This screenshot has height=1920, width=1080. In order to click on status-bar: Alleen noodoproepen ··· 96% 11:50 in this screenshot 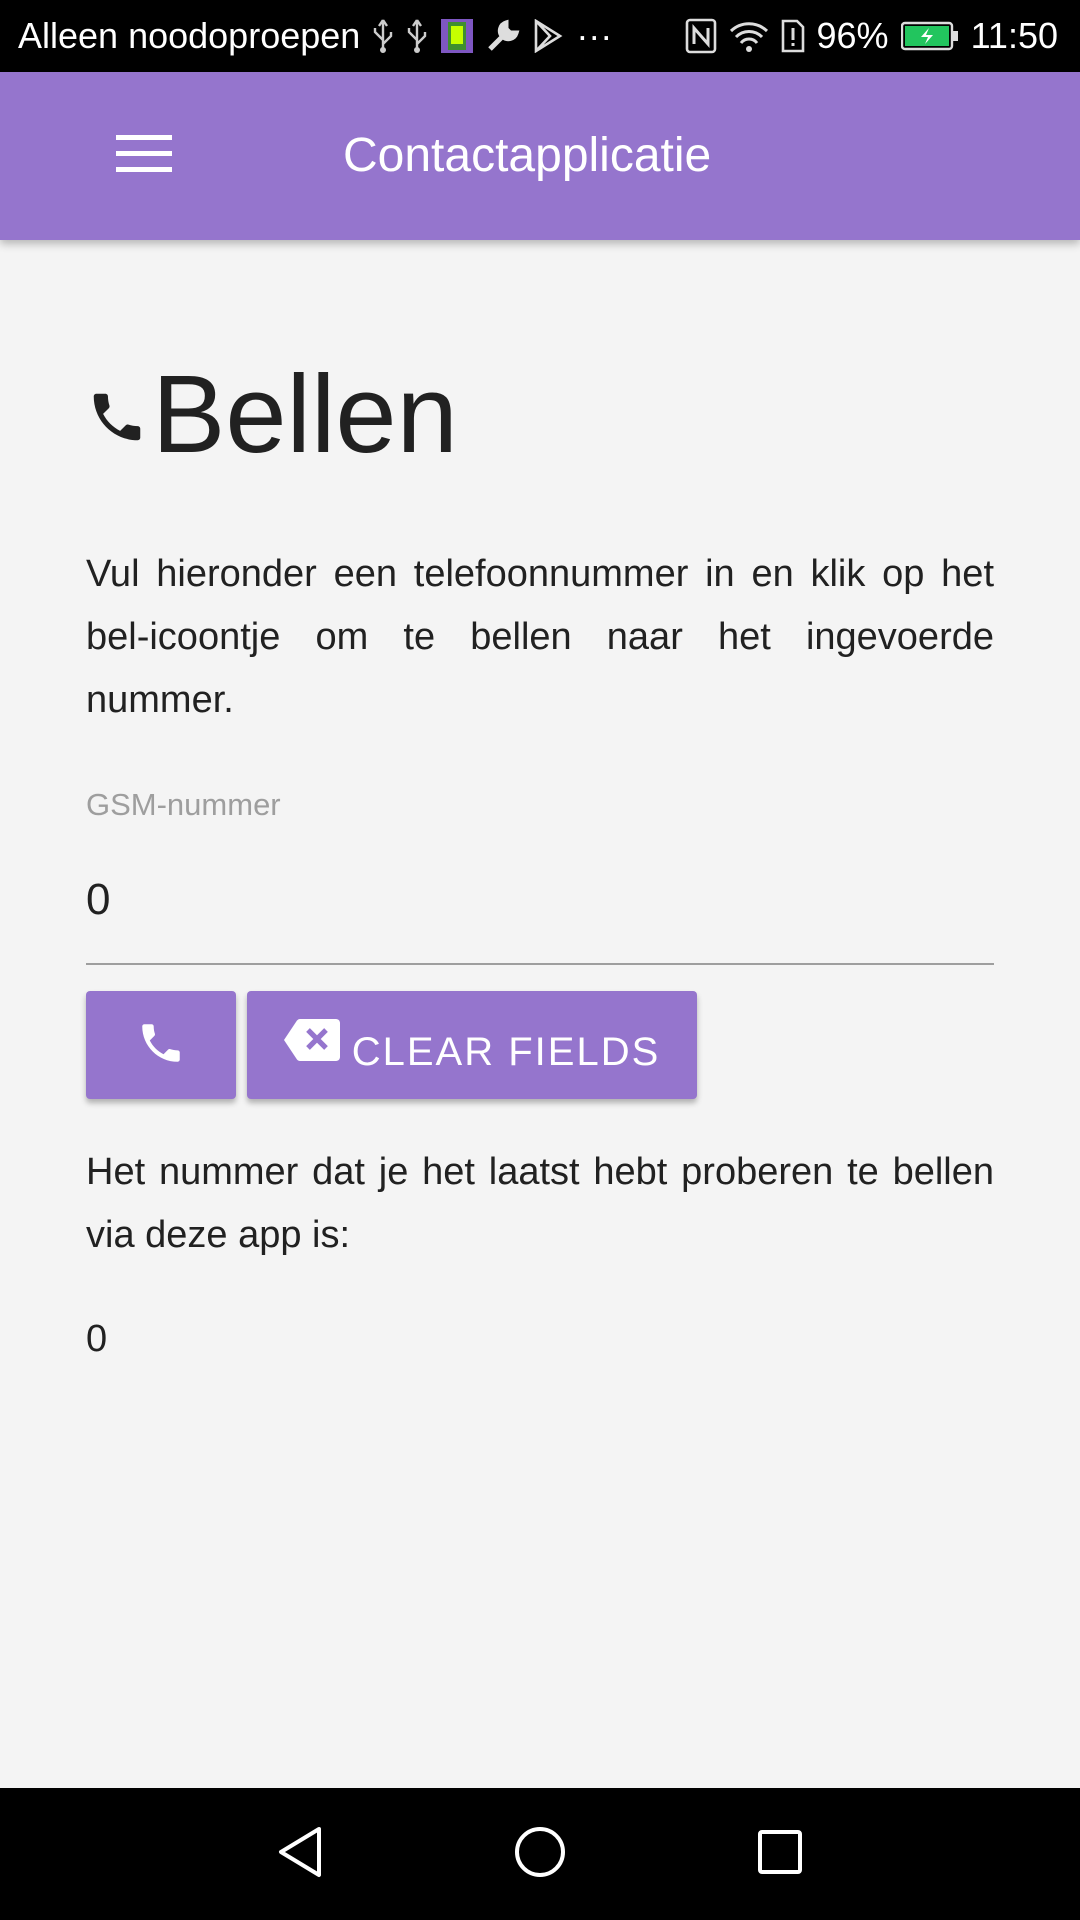, I will do `click(540, 36)`.